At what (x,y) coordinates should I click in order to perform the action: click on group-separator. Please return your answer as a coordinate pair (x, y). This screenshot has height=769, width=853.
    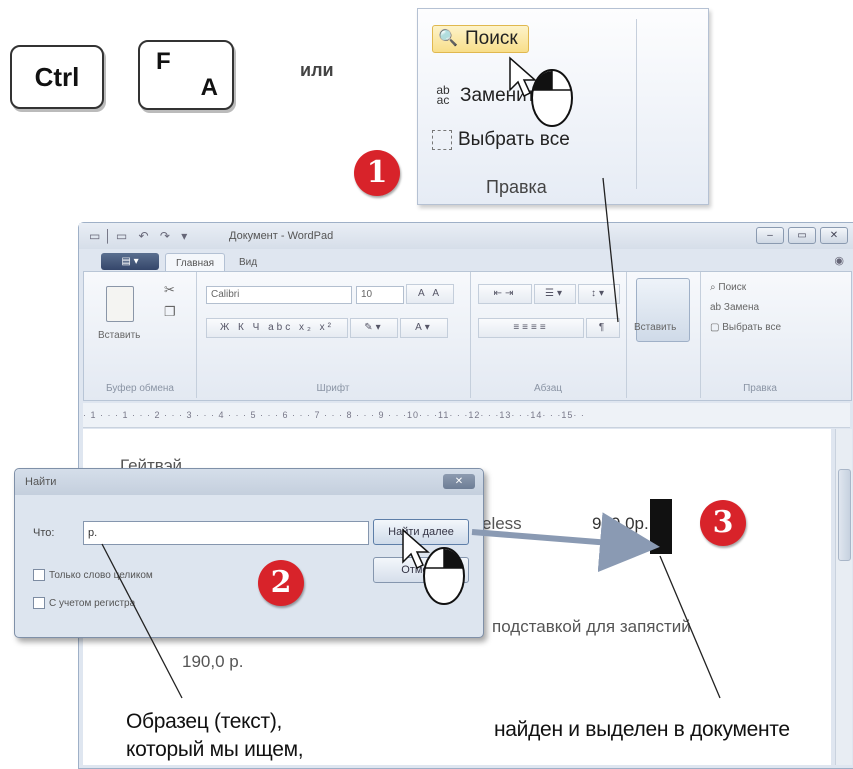
    Looking at the image, I should click on (636, 104).